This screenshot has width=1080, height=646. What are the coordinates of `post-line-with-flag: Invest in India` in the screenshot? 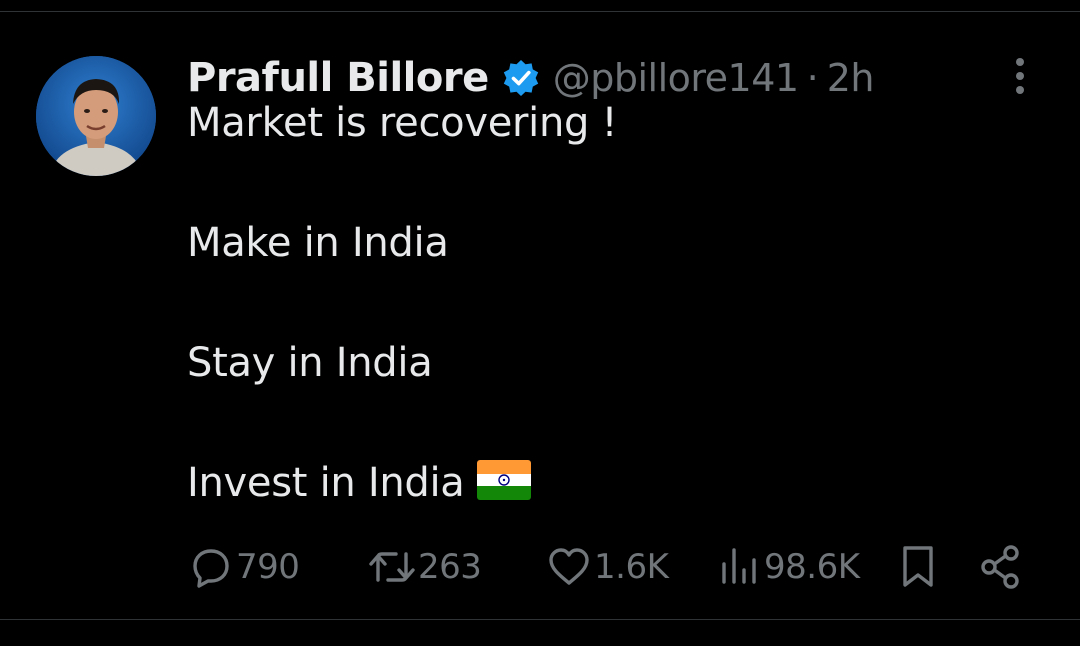 It's located at (359, 483).